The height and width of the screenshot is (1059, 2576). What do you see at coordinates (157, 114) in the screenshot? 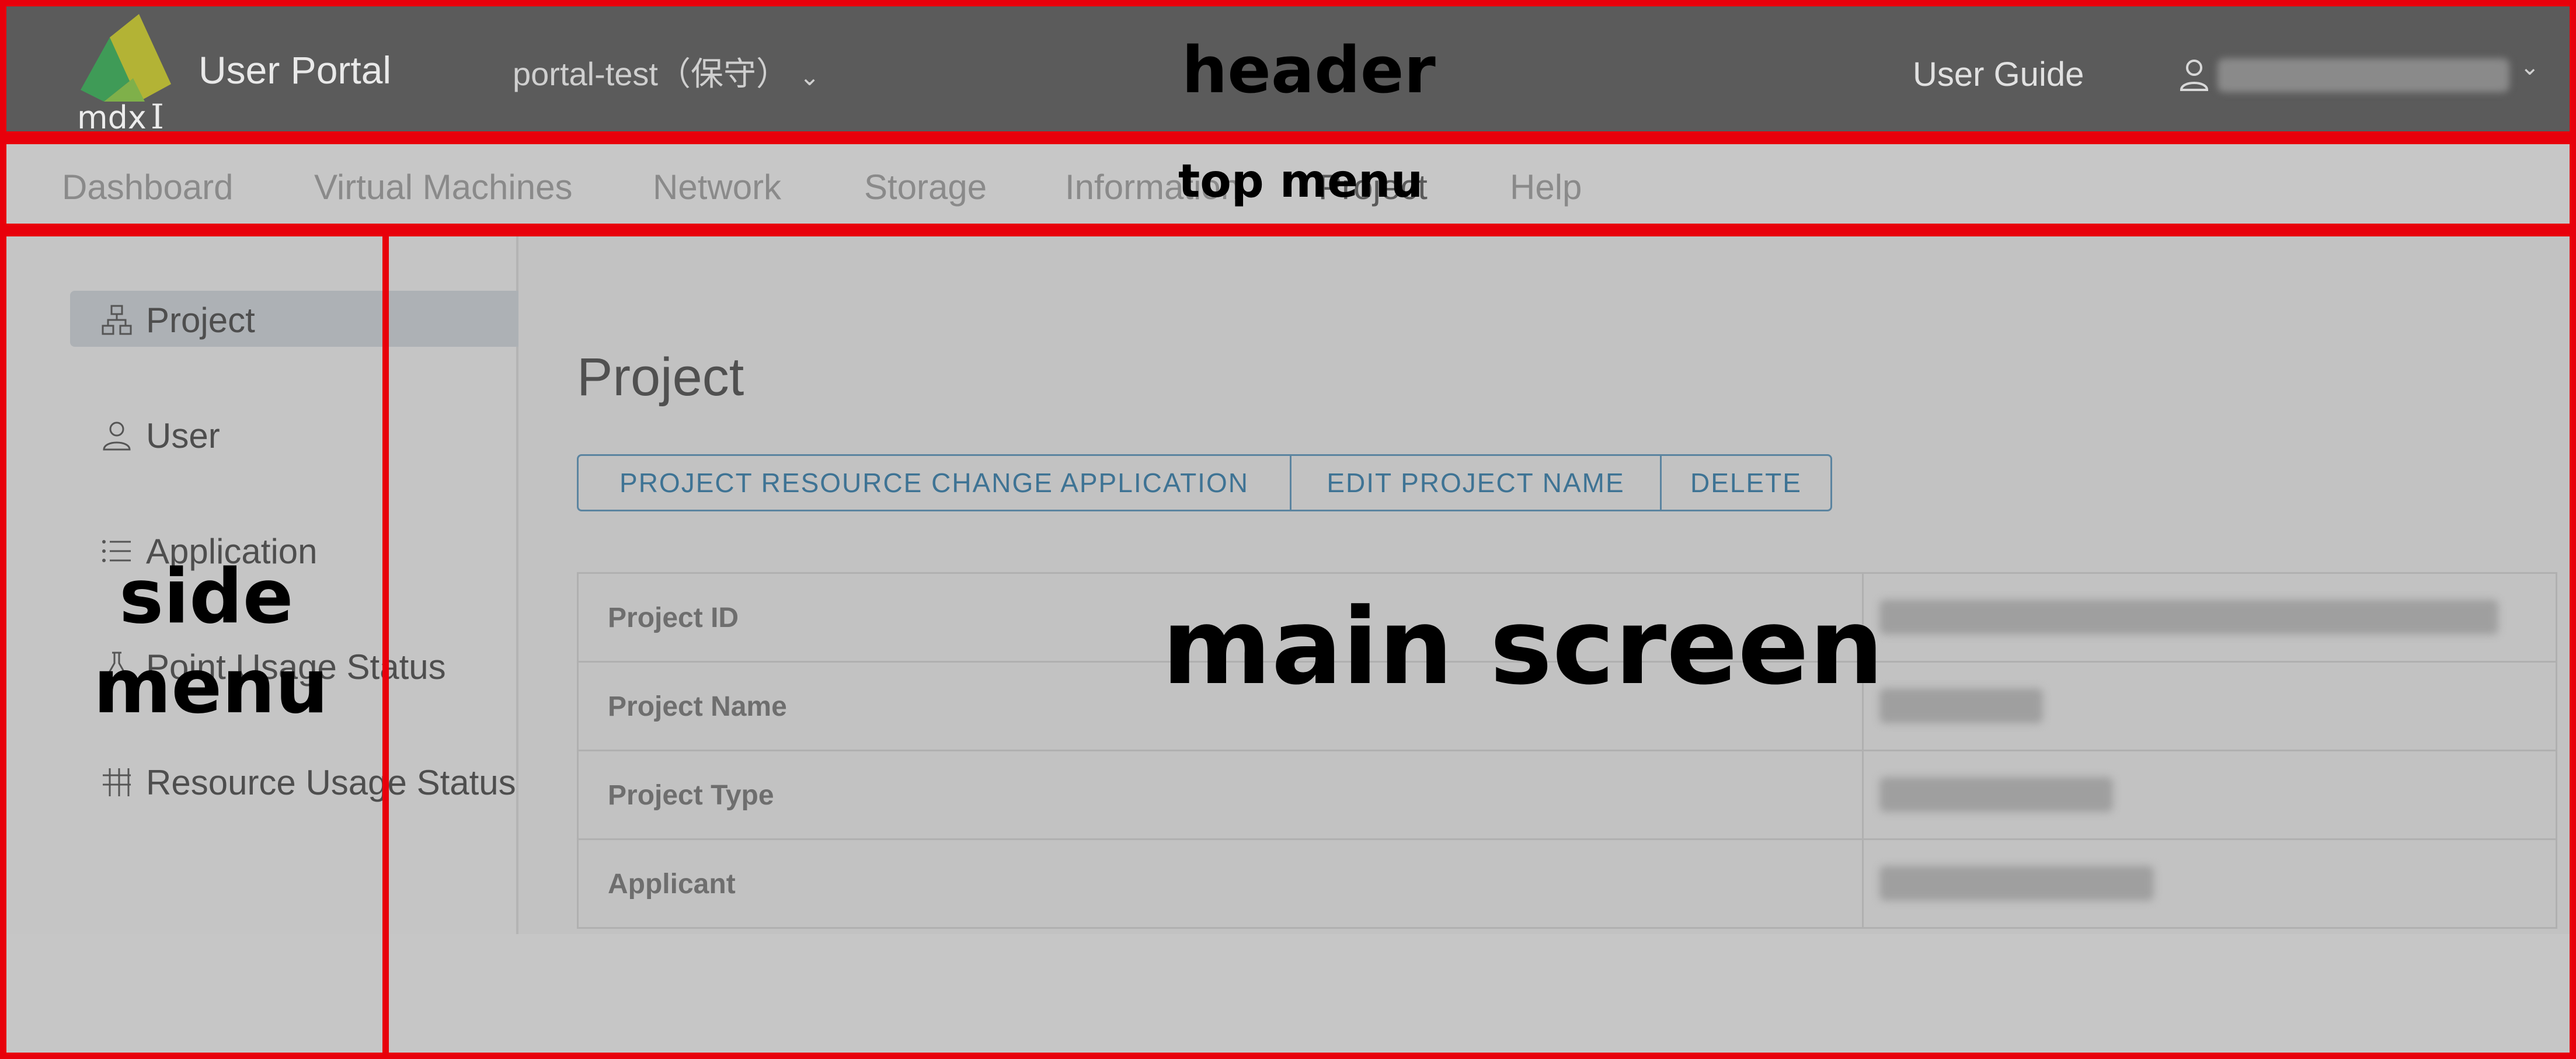
I see `svg-text: I` at bounding box center [157, 114].